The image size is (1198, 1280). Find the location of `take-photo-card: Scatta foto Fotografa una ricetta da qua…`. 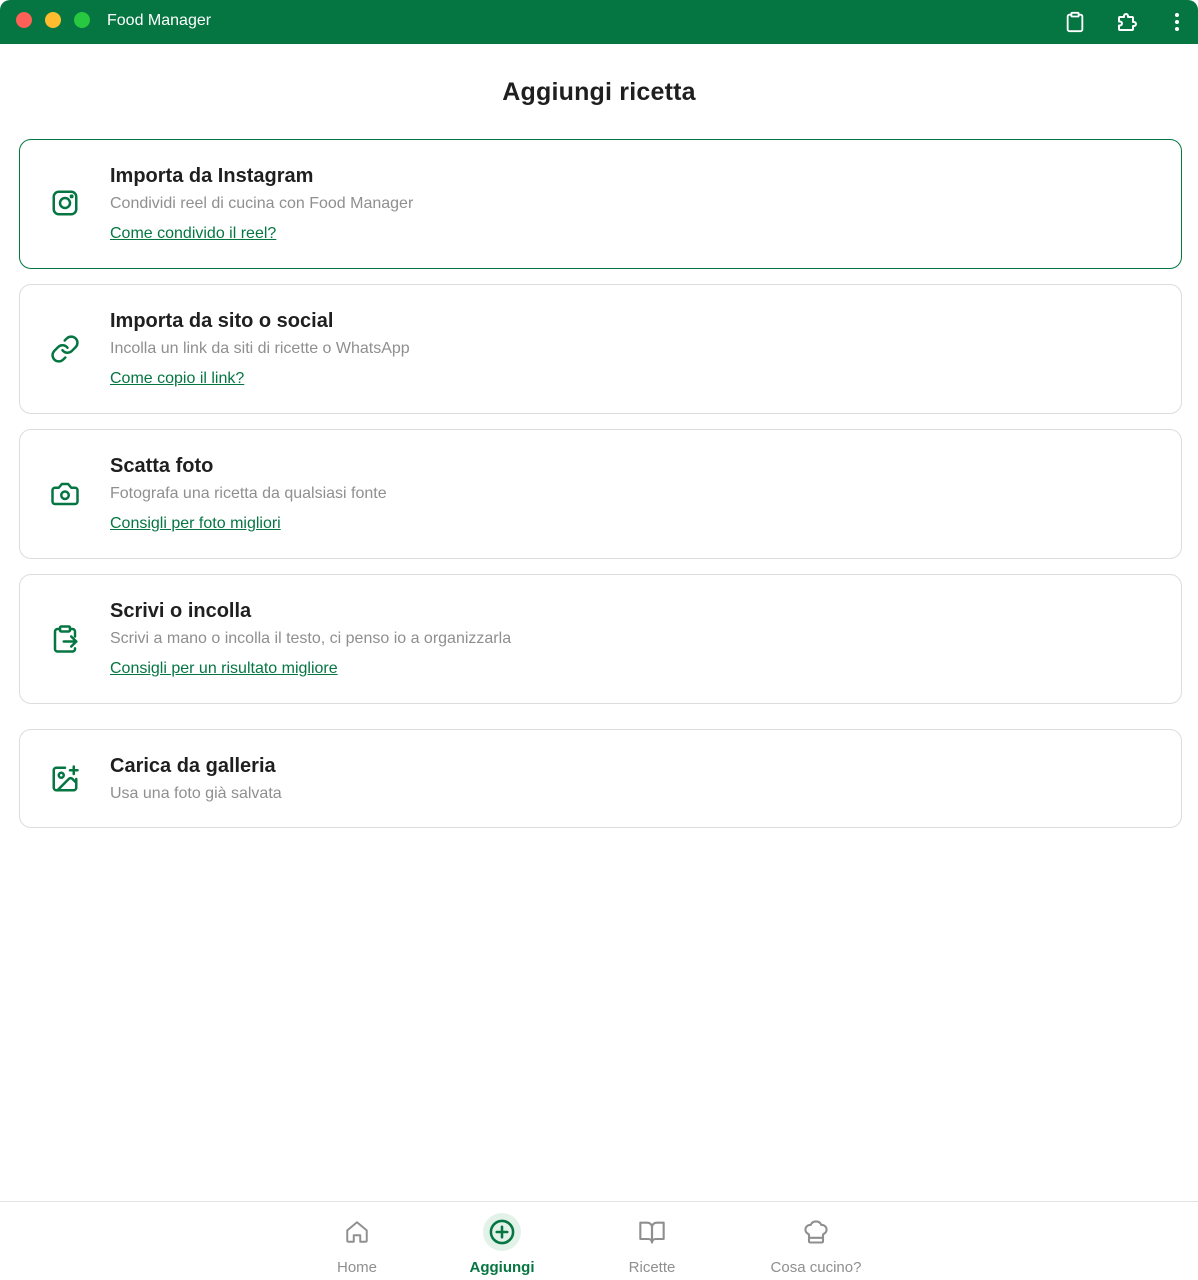

take-photo-card: Scatta foto Fotografa una ricetta da qua… is located at coordinates (600, 494).